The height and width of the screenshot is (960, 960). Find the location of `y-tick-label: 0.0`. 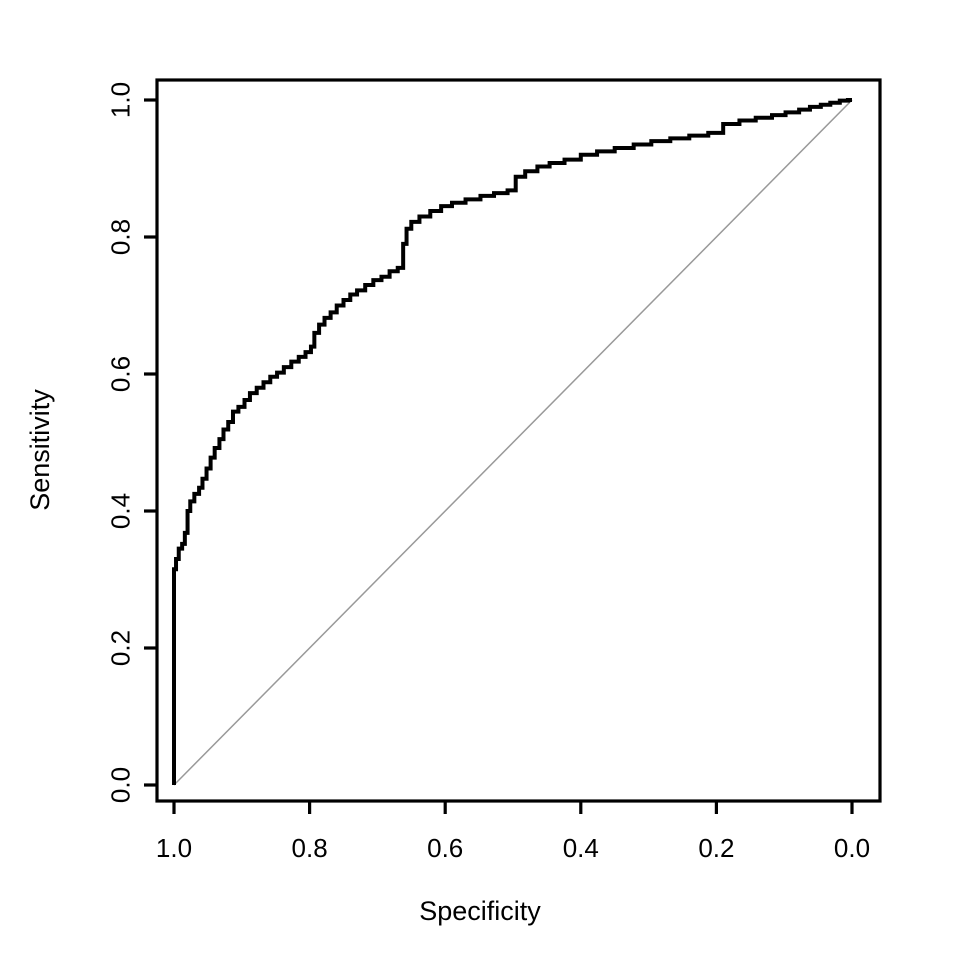

y-tick-label: 0.0 is located at coordinates (120, 785).